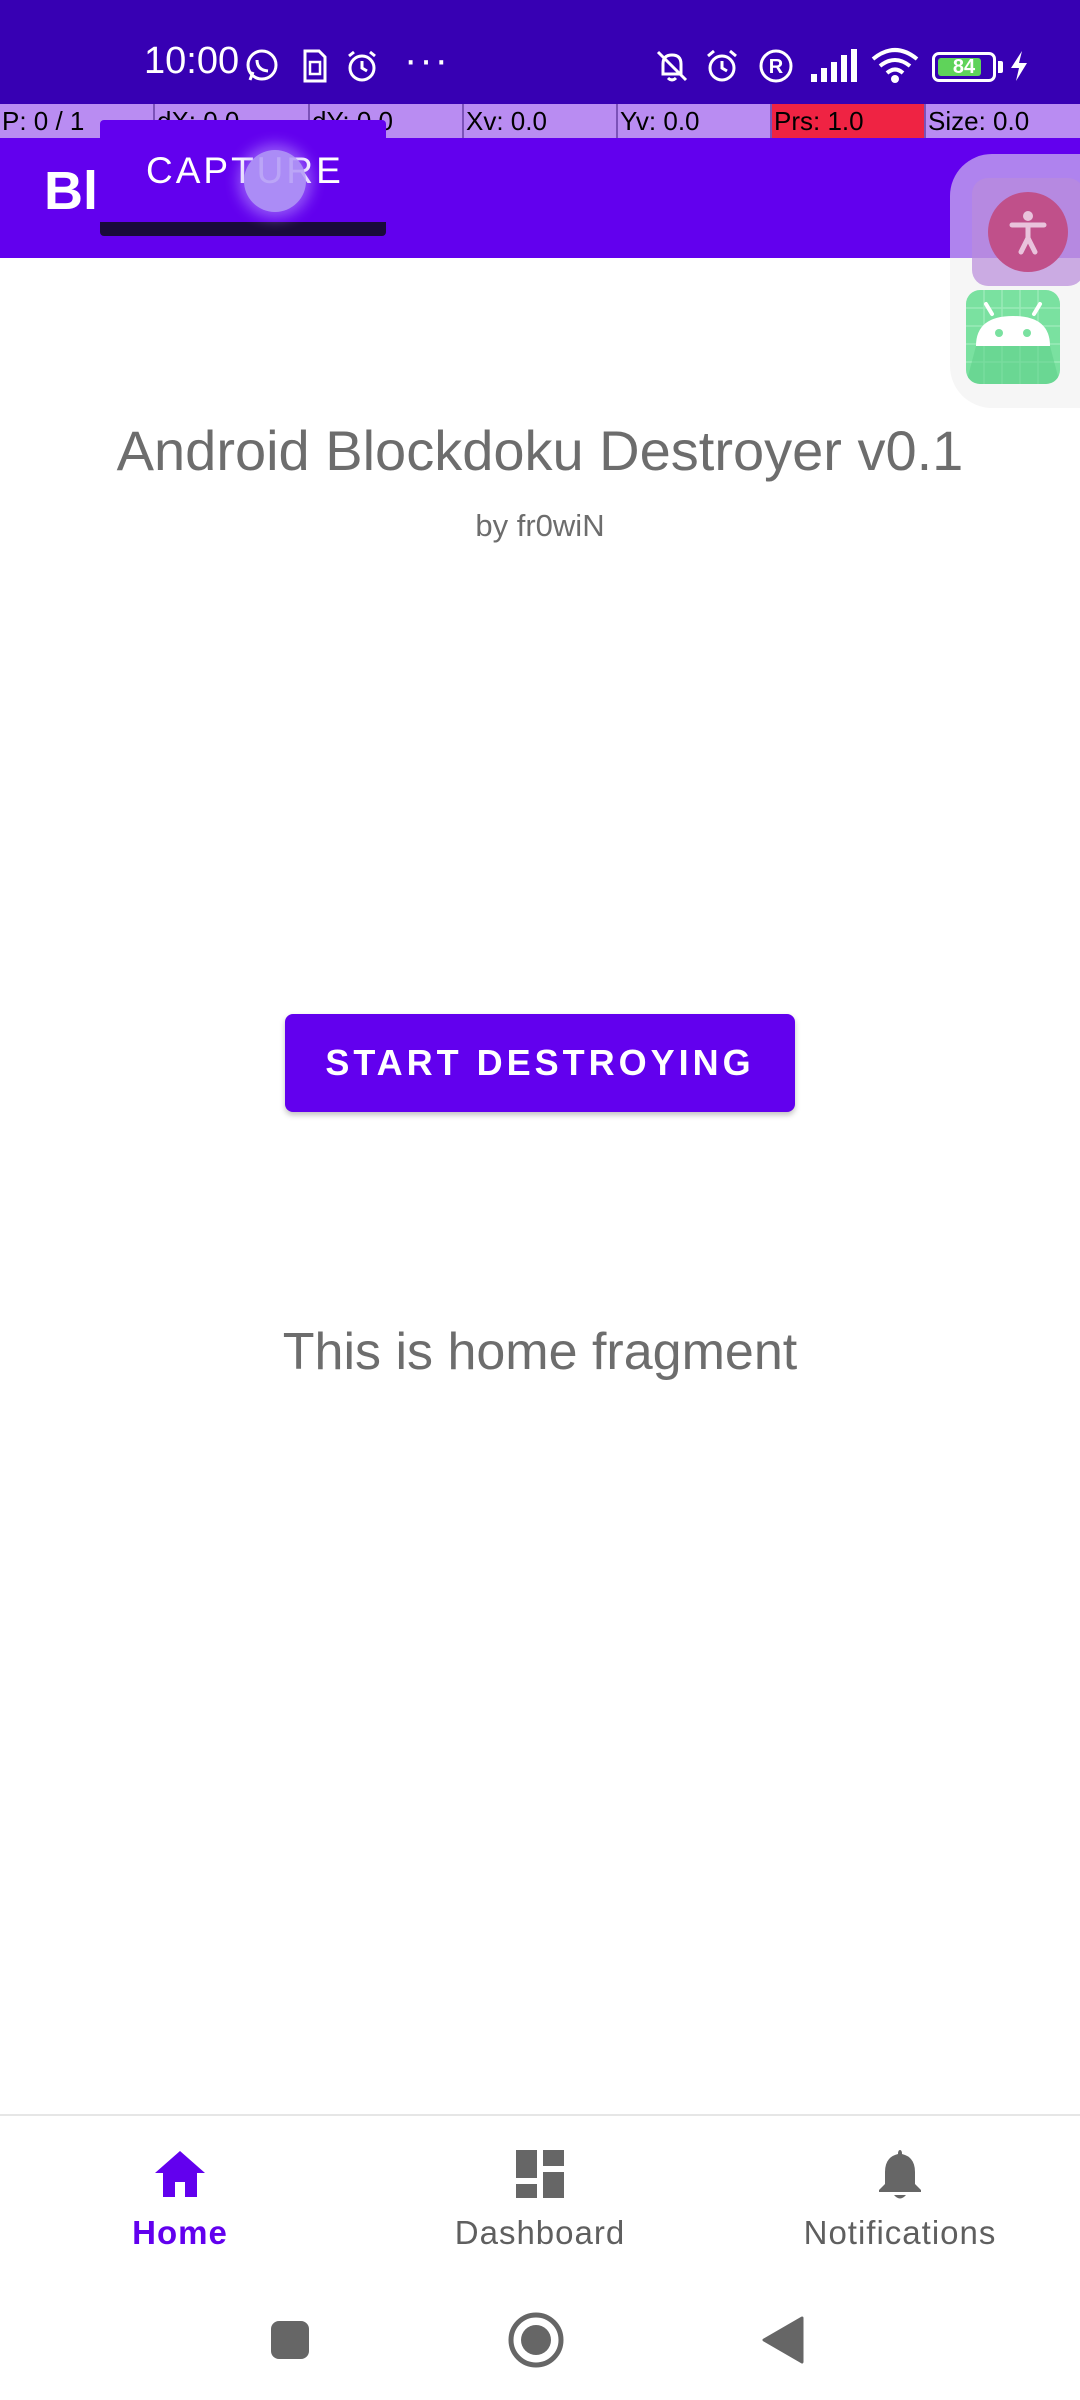  Describe the element at coordinates (362, 66) in the screenshot. I see `alarm-clock-icon` at that location.